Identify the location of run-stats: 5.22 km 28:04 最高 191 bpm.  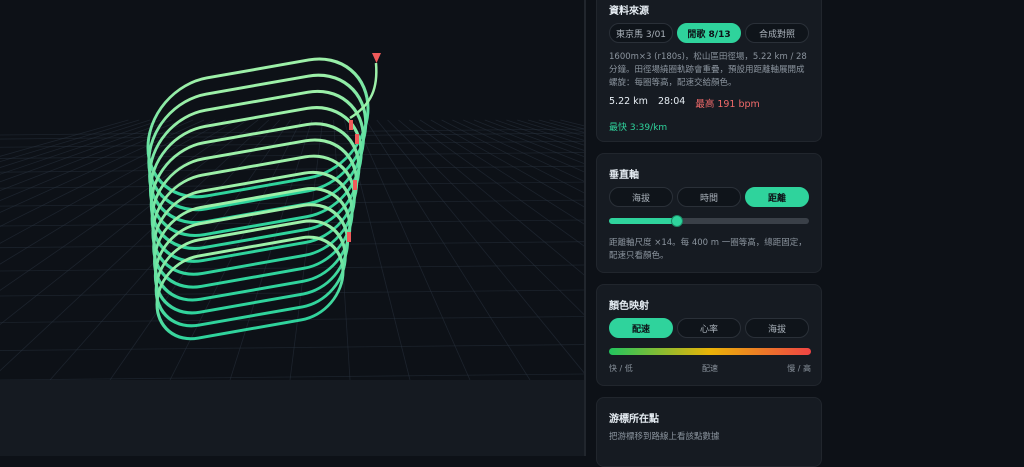
(684, 103).